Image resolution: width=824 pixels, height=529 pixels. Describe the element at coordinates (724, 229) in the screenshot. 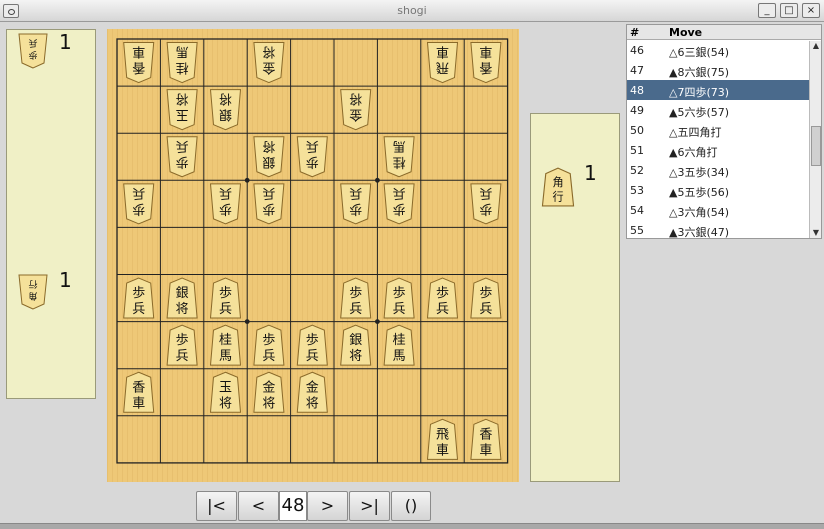

I see `move-list-row: 55 ▲3六銀(47)` at that location.